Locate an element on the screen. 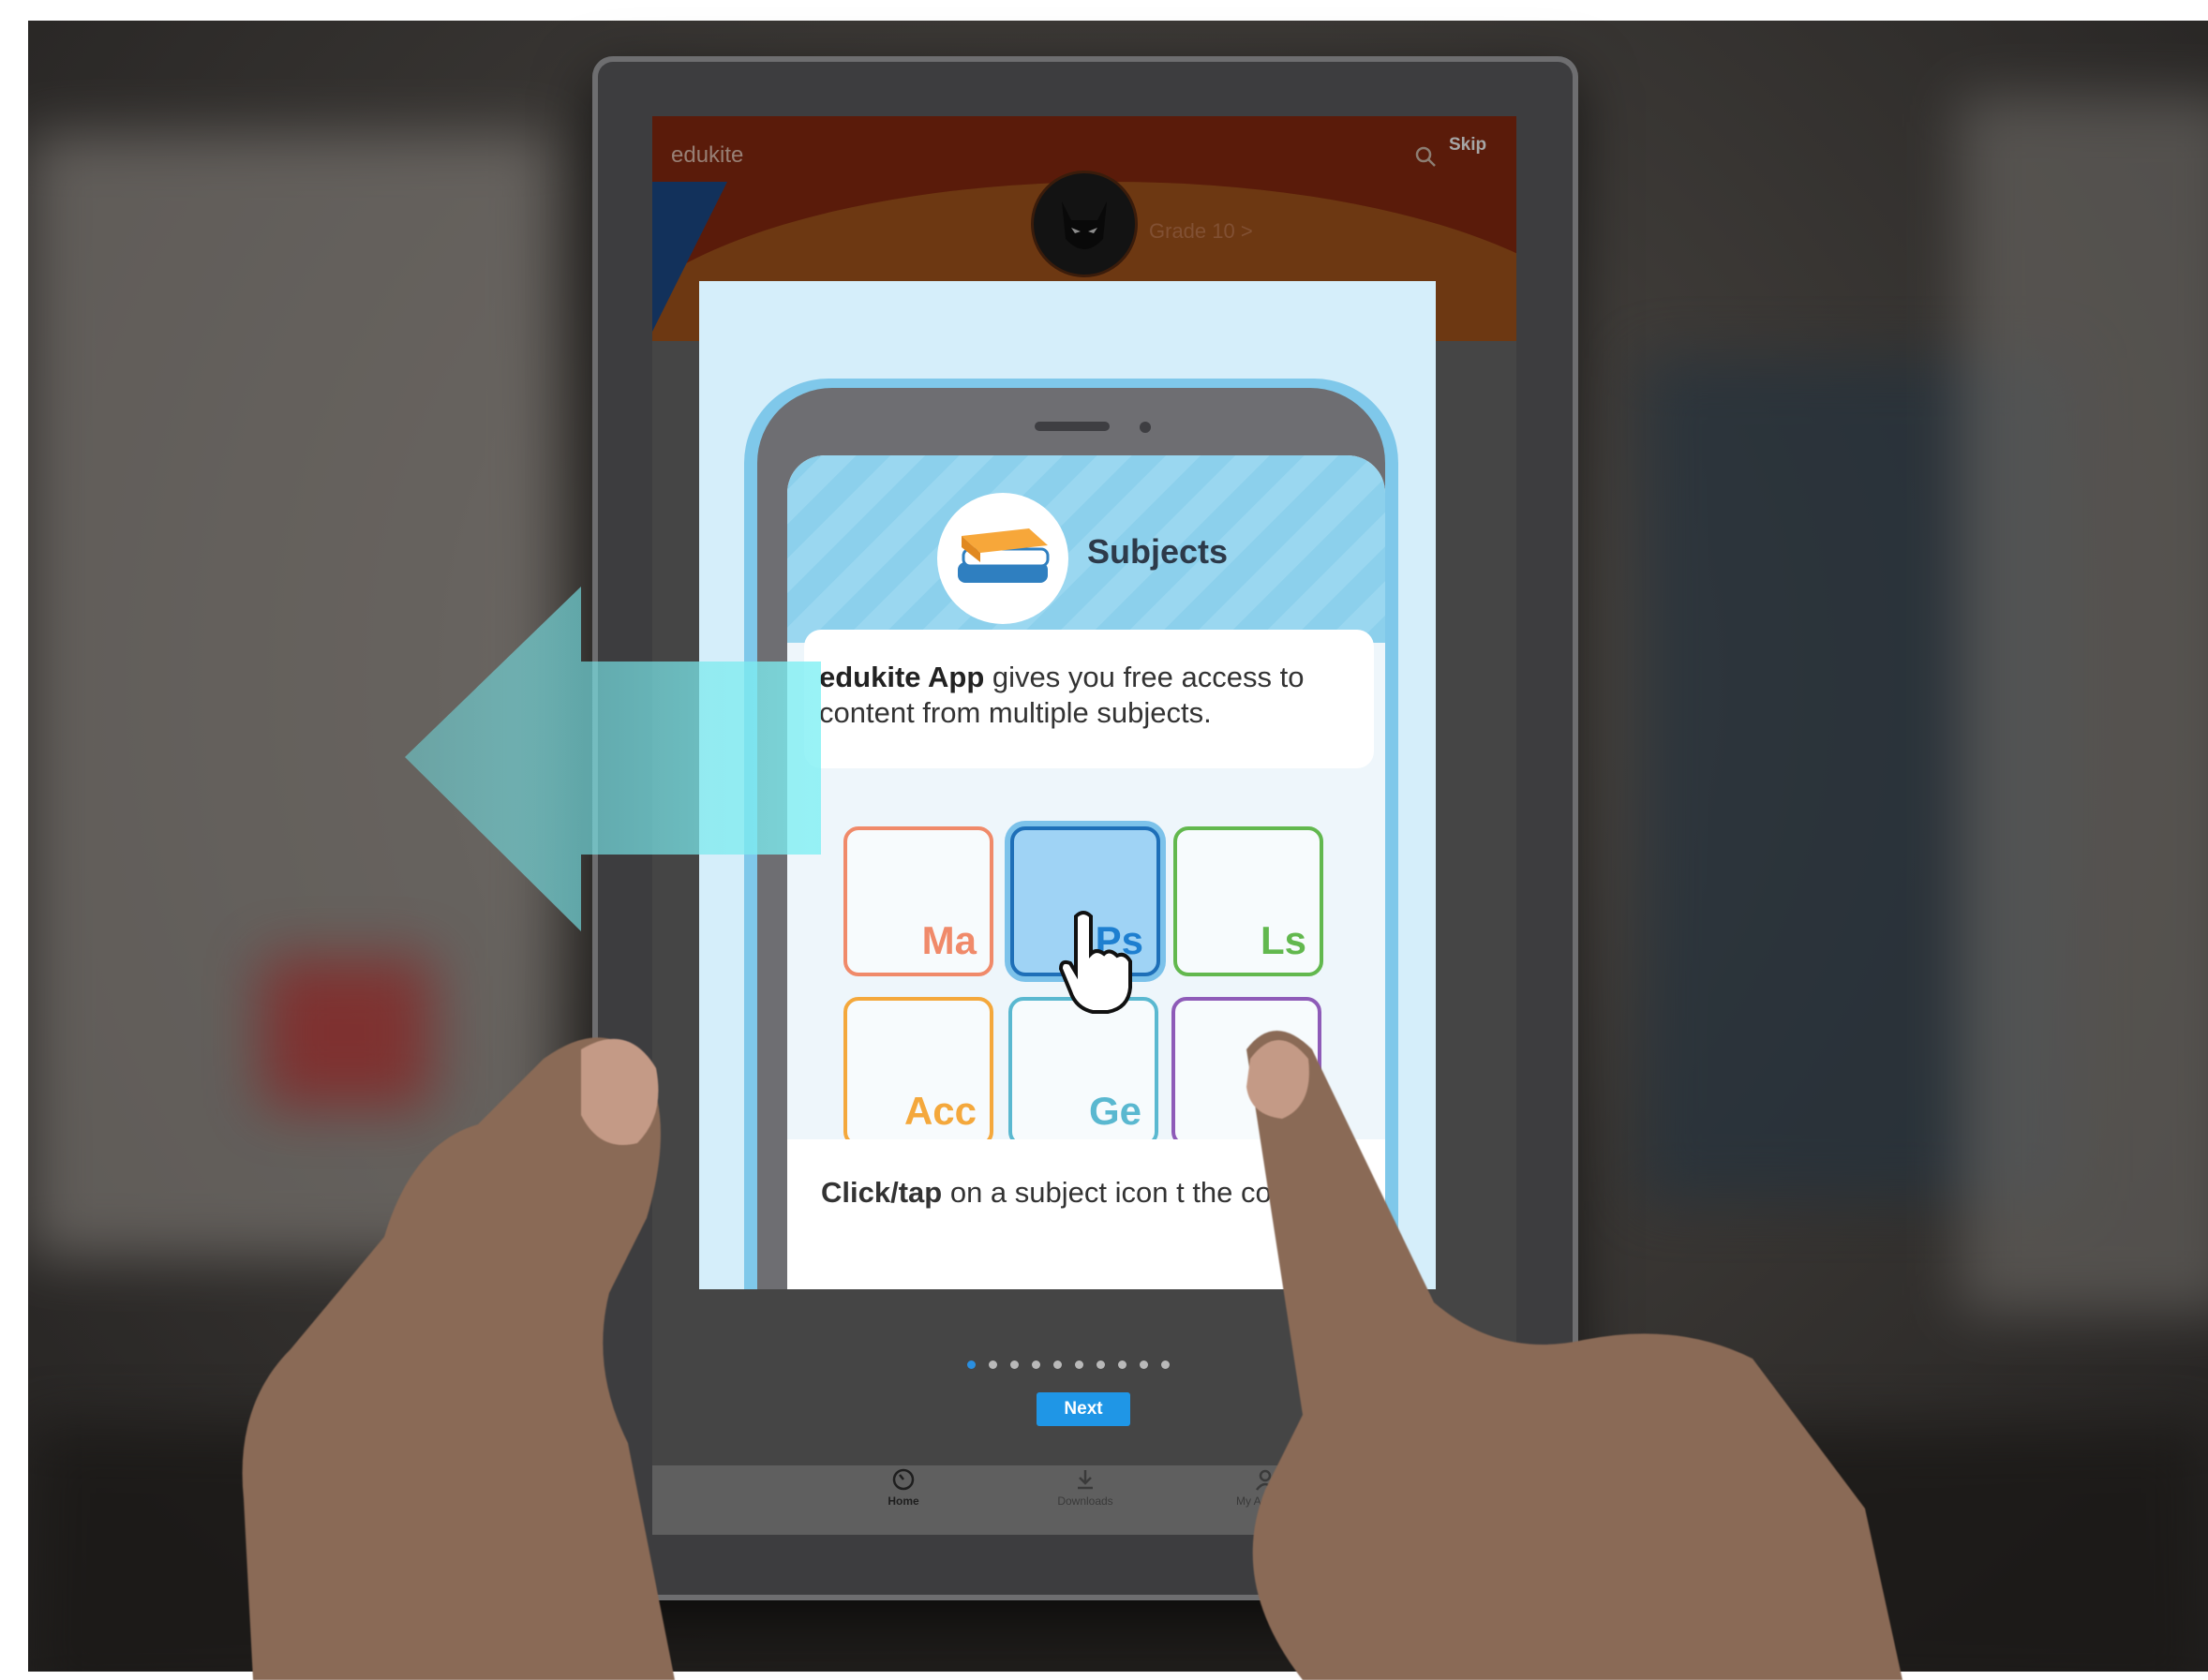 The image size is (2208, 1680). phone-camera is located at coordinates (1145, 427).